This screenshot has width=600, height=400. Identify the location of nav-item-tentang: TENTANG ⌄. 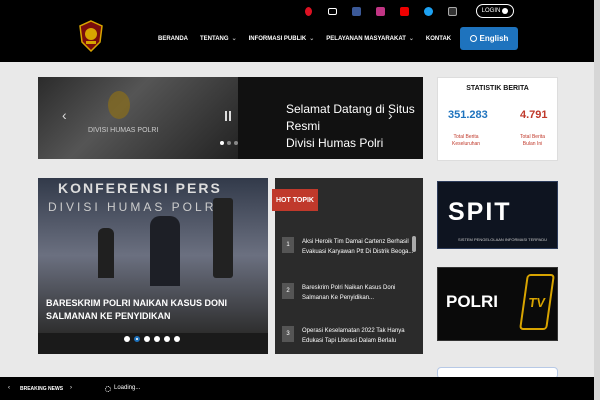
(218, 39).